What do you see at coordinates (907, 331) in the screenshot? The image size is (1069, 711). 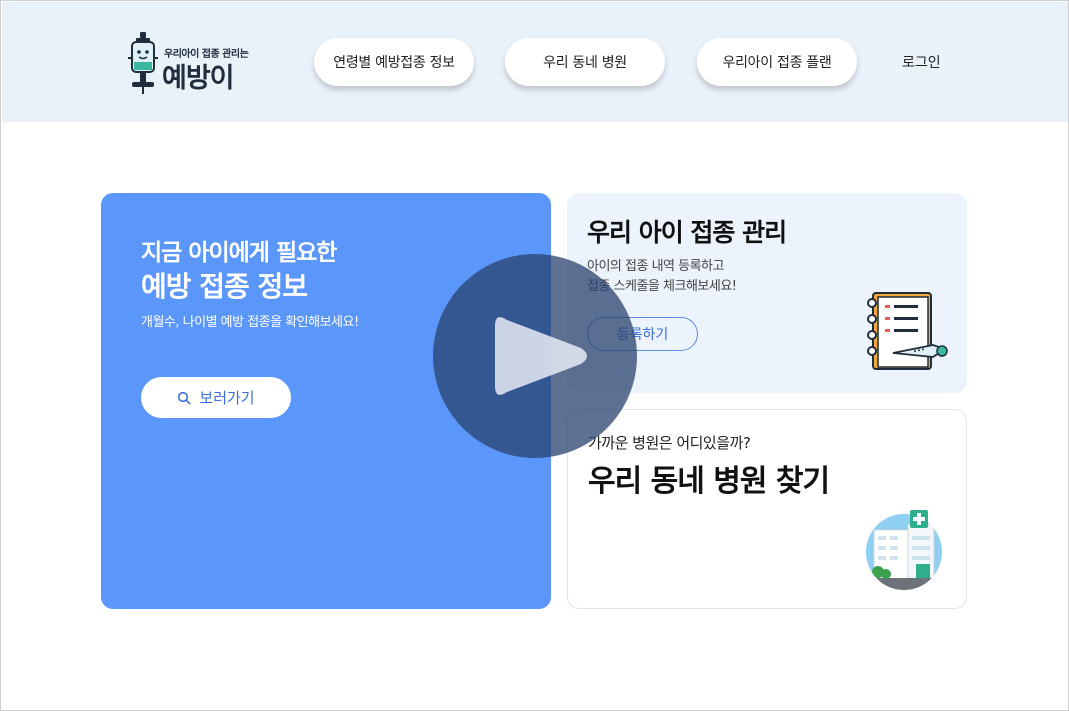 I see `notebook-icon` at bounding box center [907, 331].